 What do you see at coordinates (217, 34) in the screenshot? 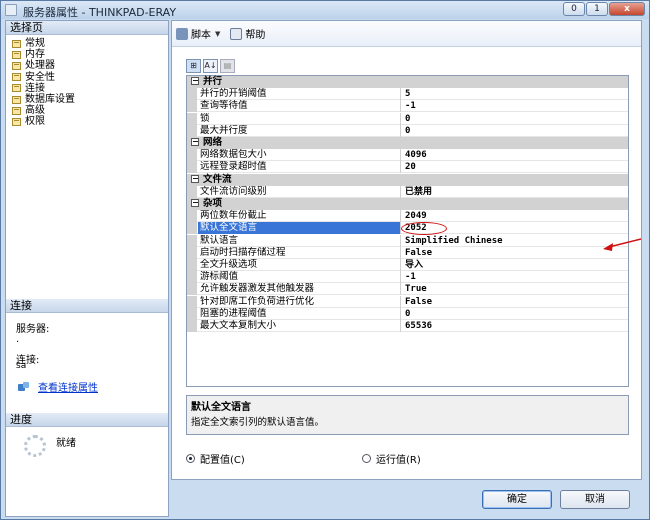
I see `chevron-down-icon: ▼` at bounding box center [217, 34].